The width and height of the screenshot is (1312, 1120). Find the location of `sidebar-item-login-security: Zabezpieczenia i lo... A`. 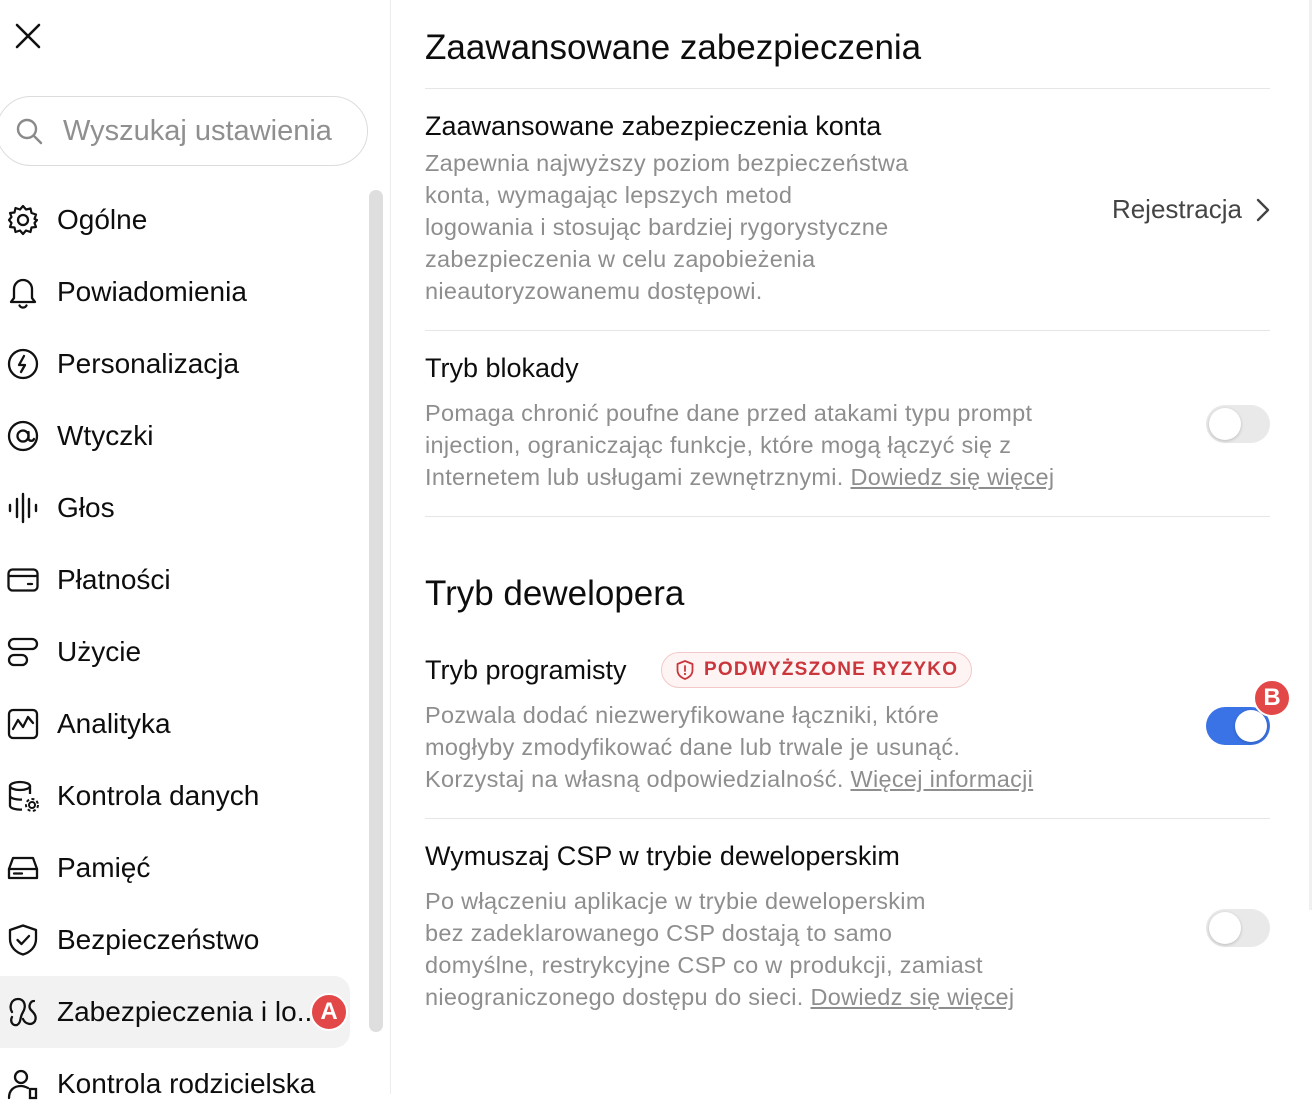

sidebar-item-login-security: Zabezpieczenia i lo... A is located at coordinates (175, 1012).